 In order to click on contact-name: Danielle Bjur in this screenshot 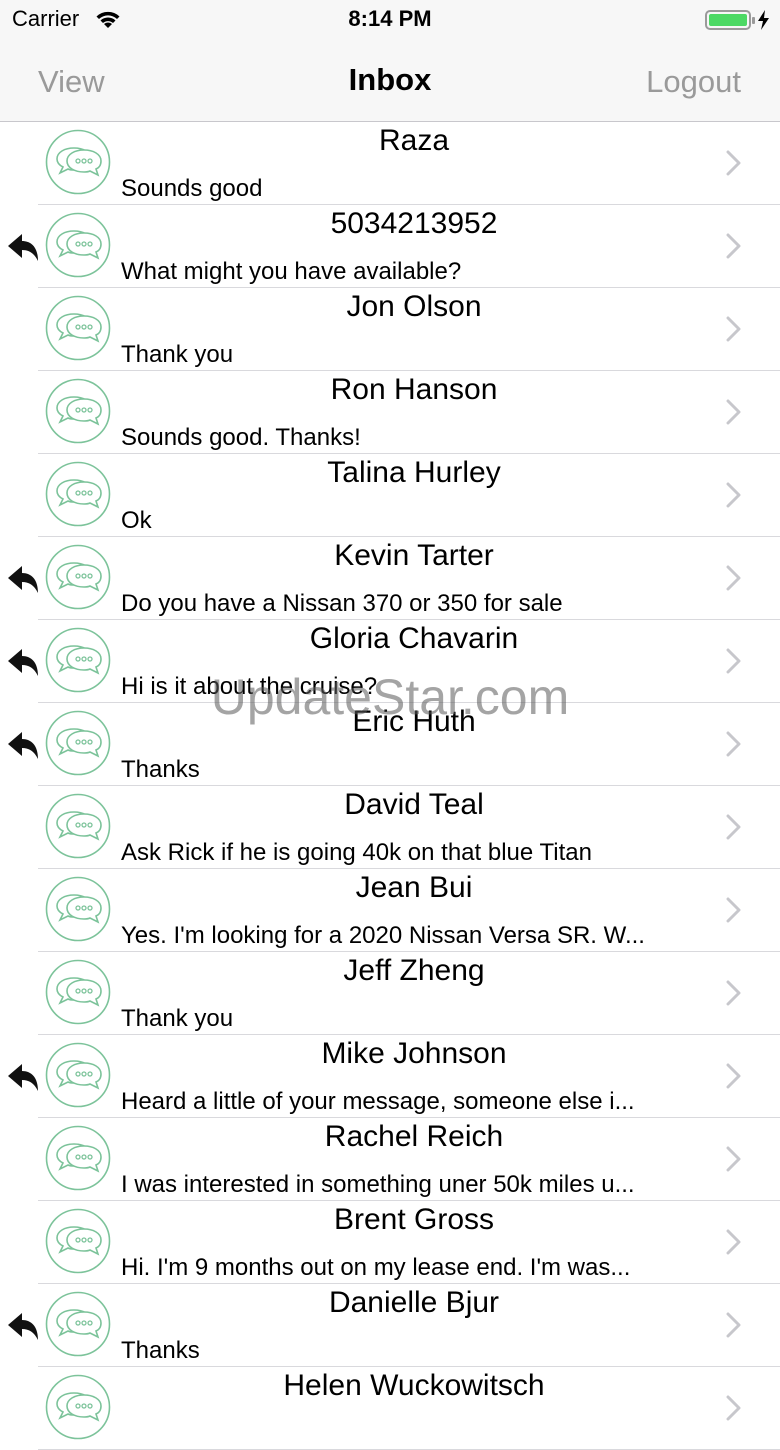, I will do `click(414, 1302)`.